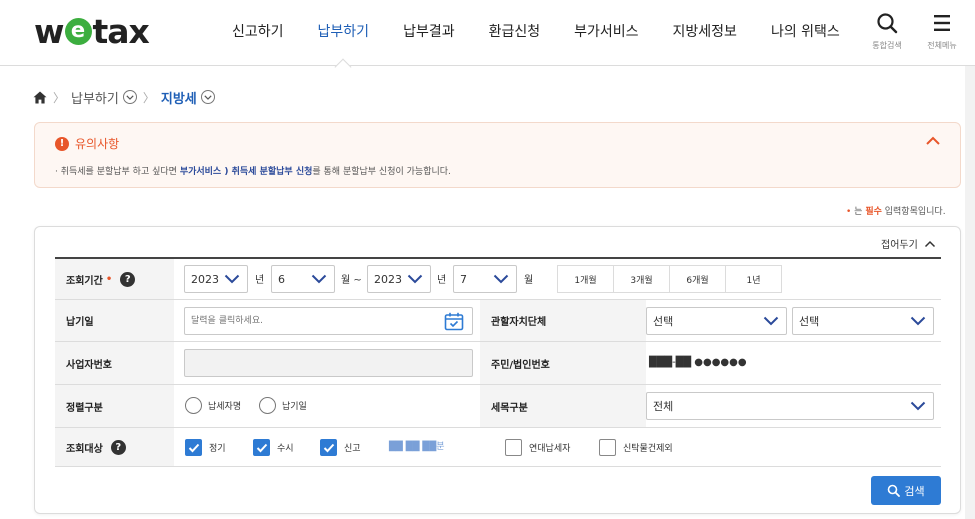 The height and width of the screenshot is (519, 975). What do you see at coordinates (95, 97) in the screenshot?
I see `breadcrumb-level1: 납부하기` at bounding box center [95, 97].